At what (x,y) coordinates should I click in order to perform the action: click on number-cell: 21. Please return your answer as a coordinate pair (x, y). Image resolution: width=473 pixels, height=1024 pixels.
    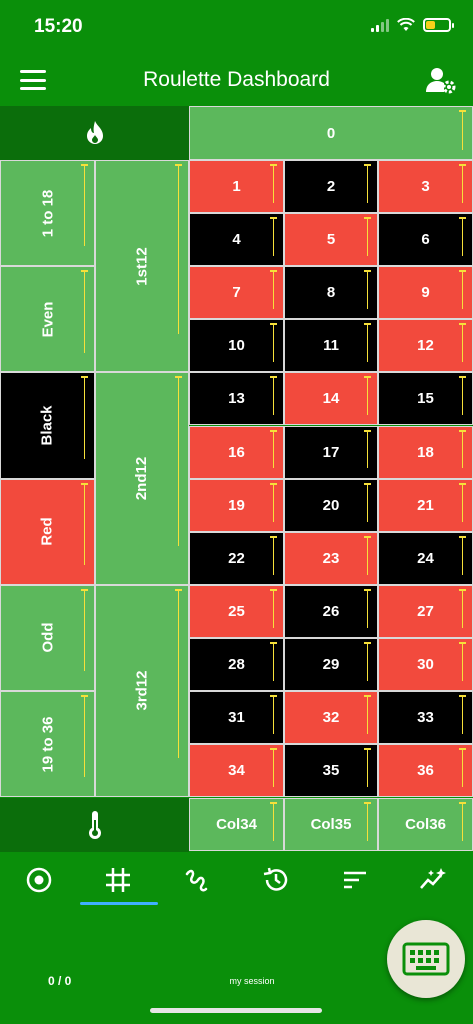
    Looking at the image, I should click on (425, 505).